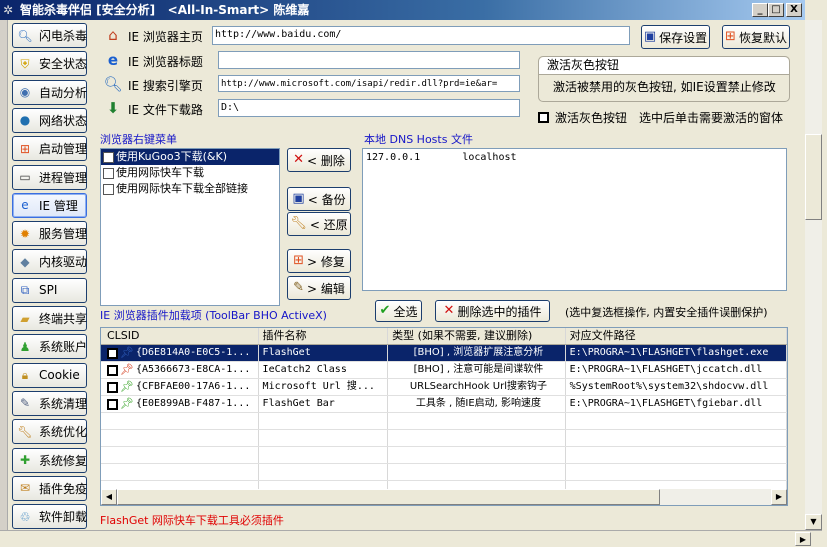 The image size is (827, 547). Describe the element at coordinates (171, 156) in the screenshot. I see `context-menu-item-label: 使用KuGoo3下载(&K)` at that location.